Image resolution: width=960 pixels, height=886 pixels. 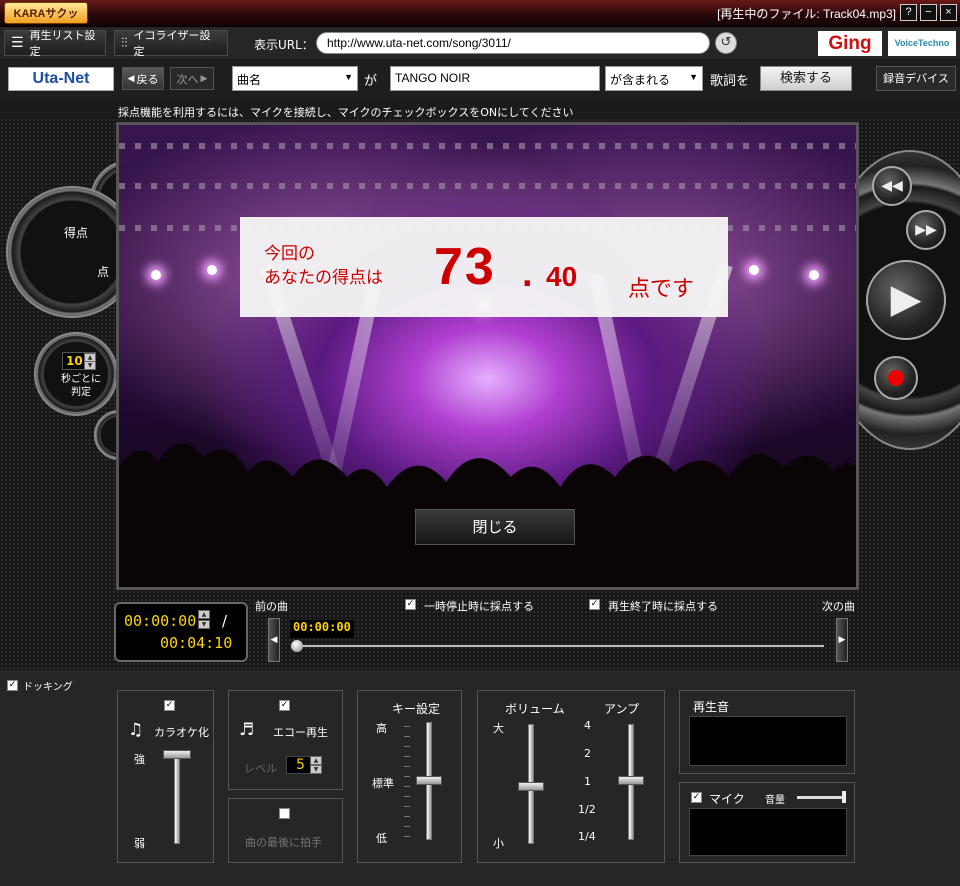 What do you see at coordinates (696, 797) in the screenshot?
I see `mic-checkbox: ✓` at bounding box center [696, 797].